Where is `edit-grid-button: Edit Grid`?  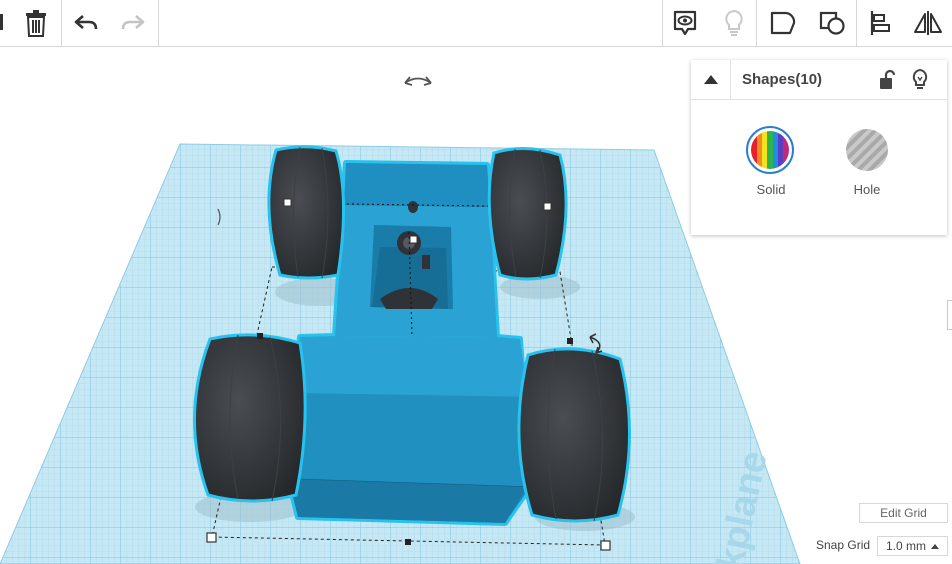 edit-grid-button: Edit Grid is located at coordinates (903, 513).